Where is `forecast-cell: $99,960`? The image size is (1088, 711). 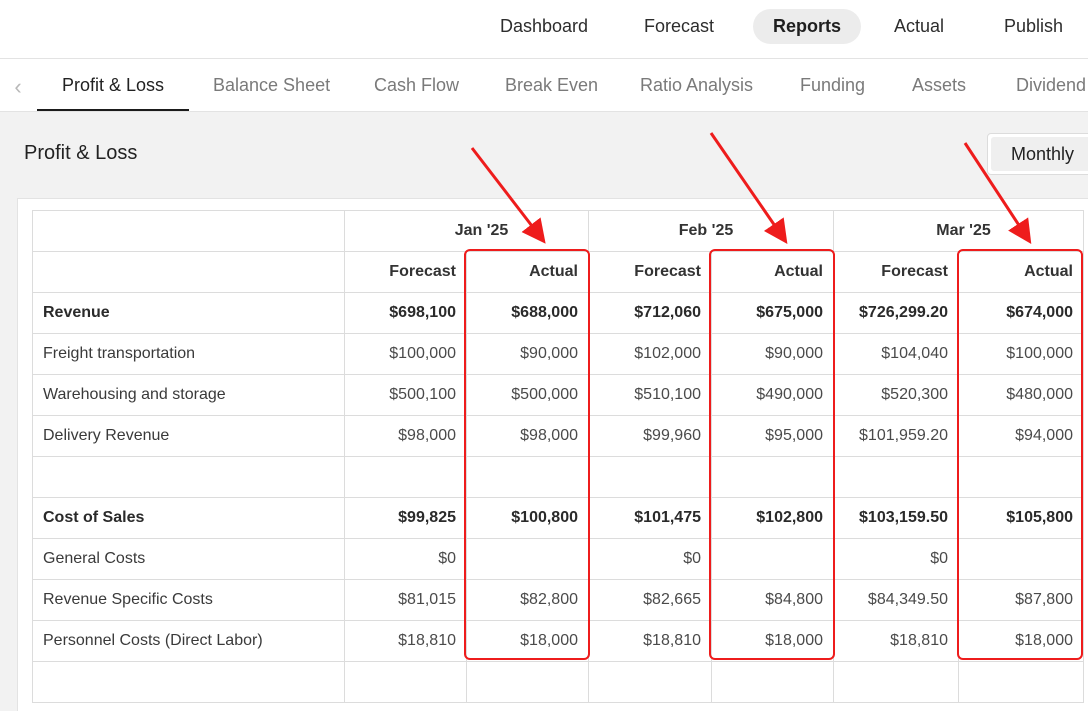 forecast-cell: $99,960 is located at coordinates (650, 436).